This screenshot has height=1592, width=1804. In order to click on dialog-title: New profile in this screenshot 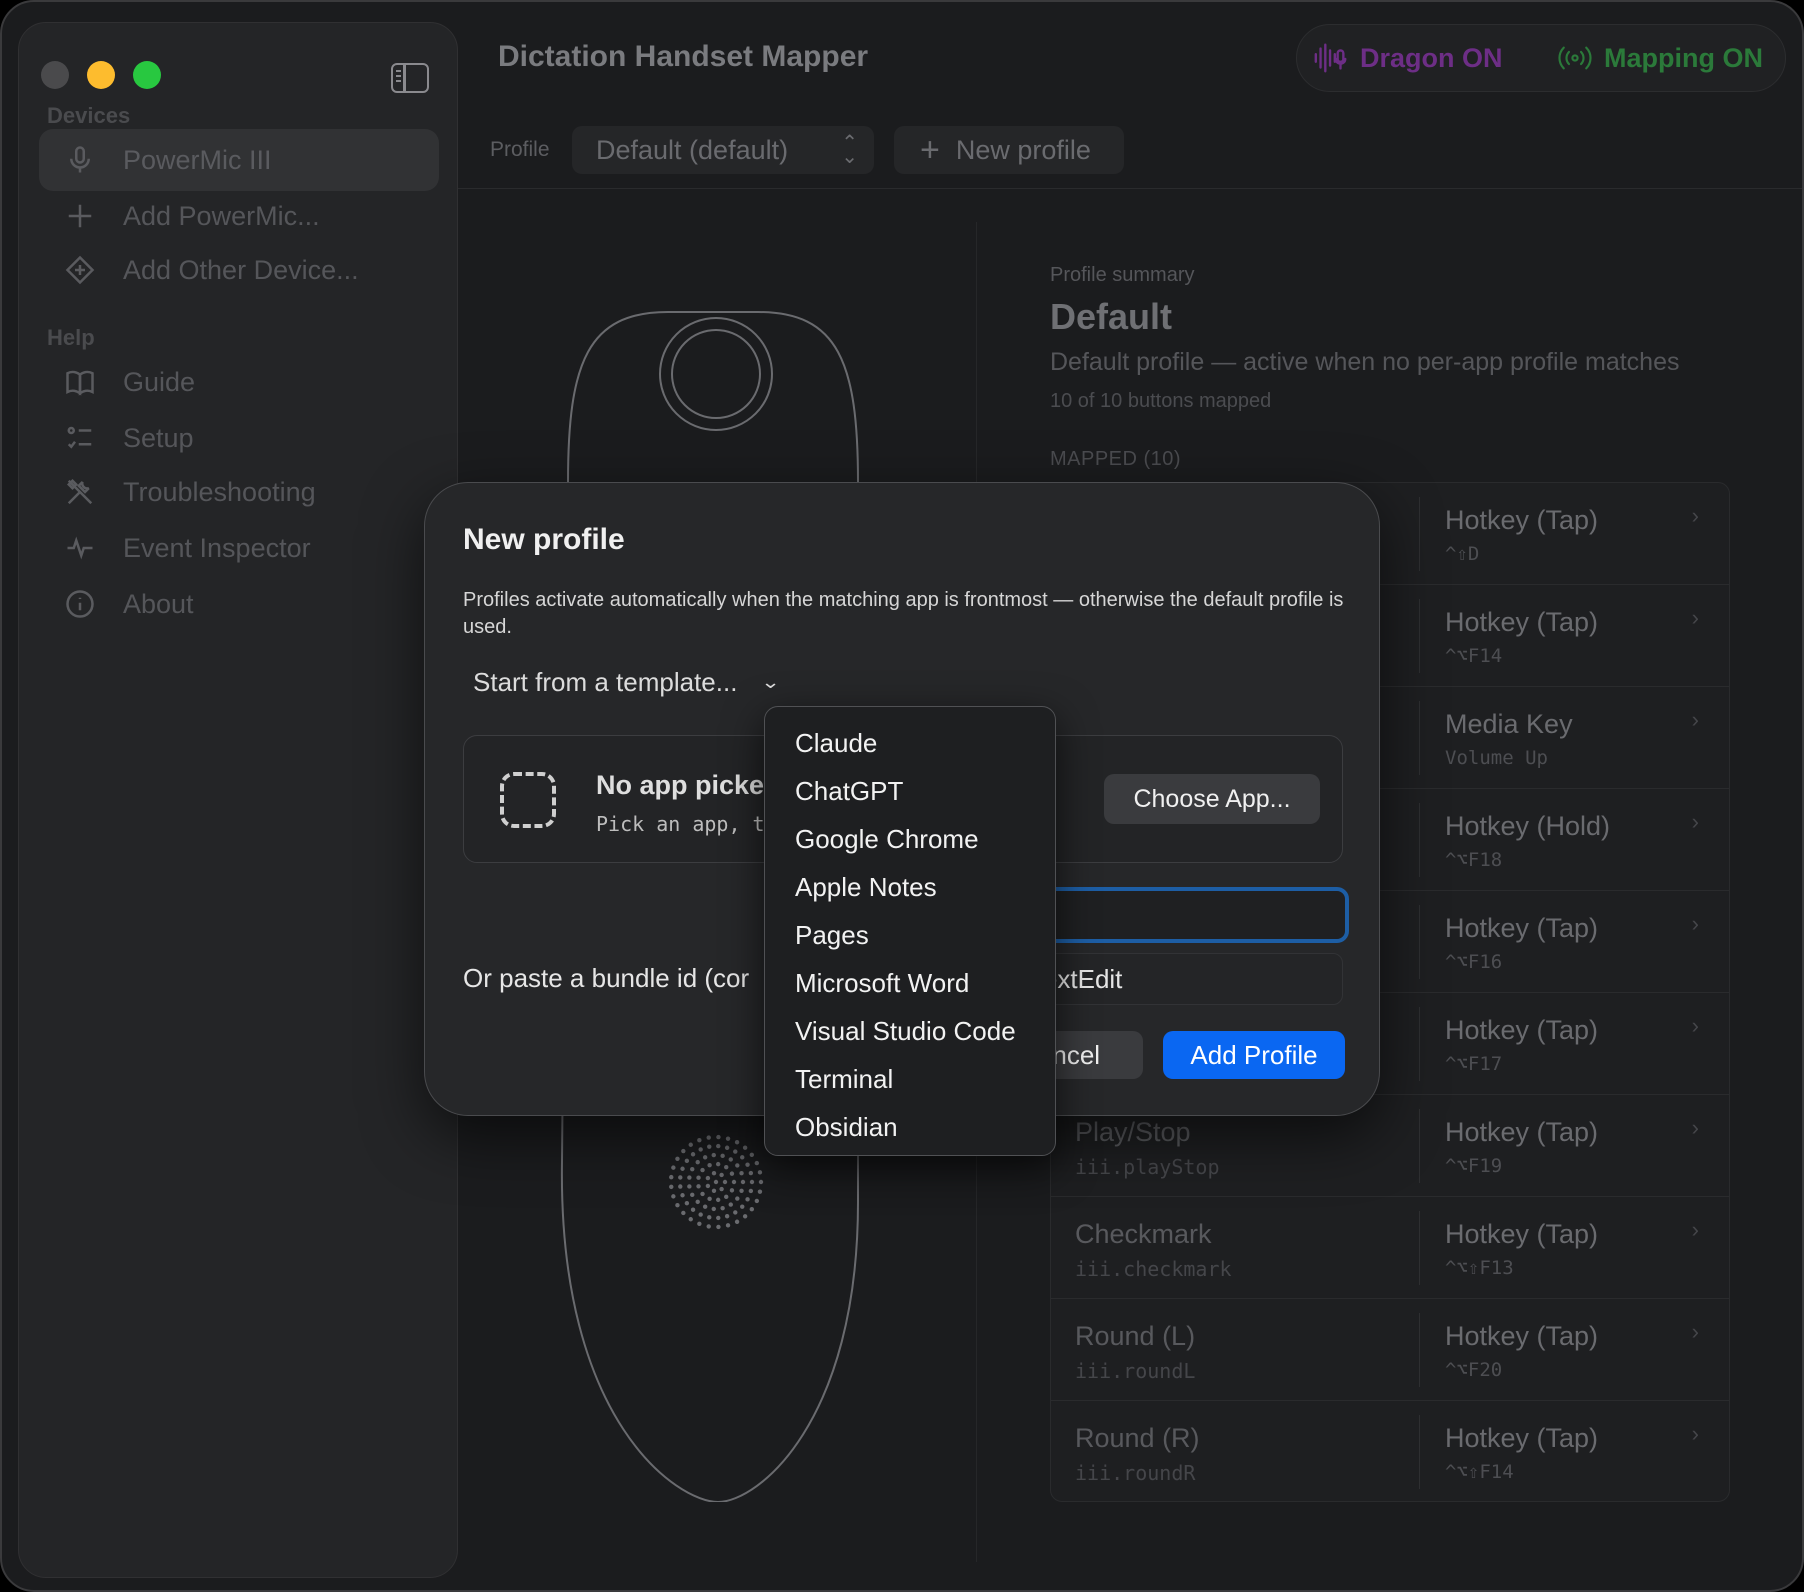, I will do `click(544, 539)`.